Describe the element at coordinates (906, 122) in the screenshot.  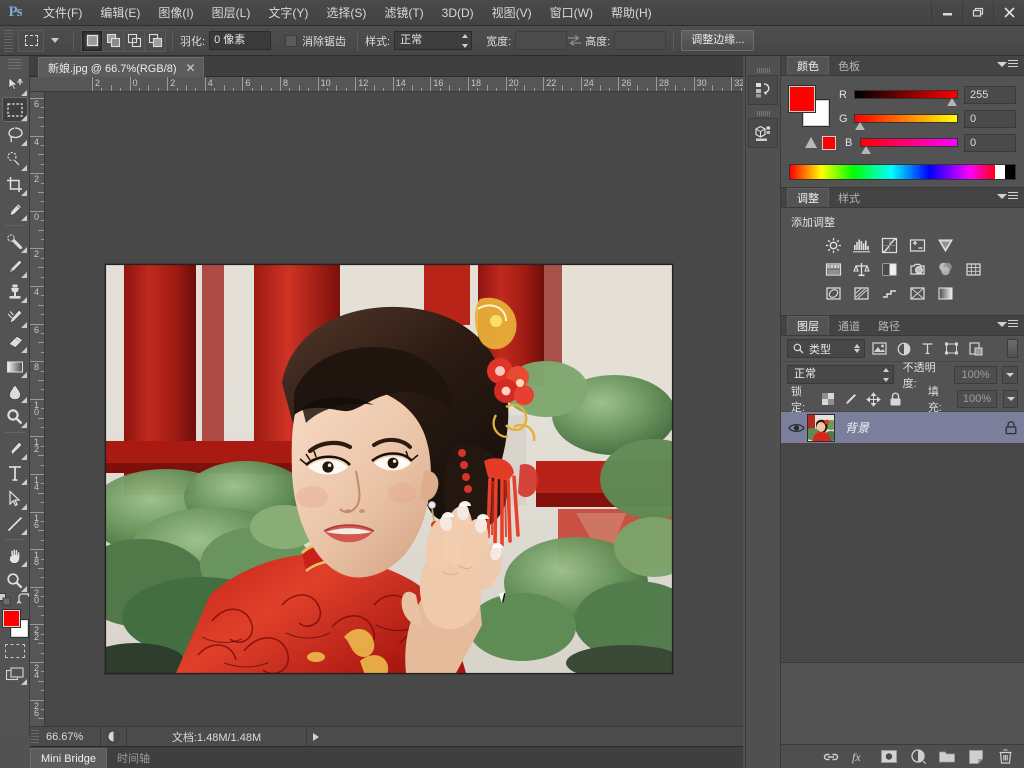
I see `g-slider-track` at that location.